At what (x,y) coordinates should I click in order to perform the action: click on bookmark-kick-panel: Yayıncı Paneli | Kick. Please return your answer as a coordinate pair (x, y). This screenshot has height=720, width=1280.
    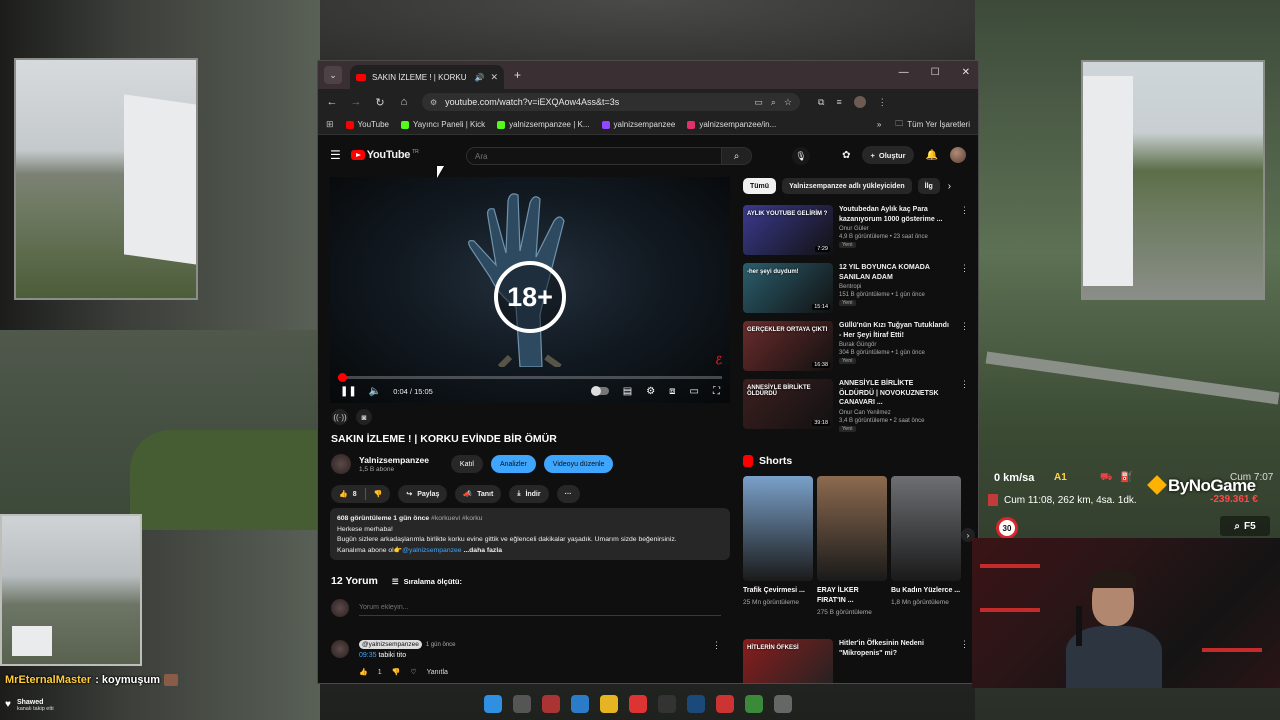
    Looking at the image, I should click on (442, 124).